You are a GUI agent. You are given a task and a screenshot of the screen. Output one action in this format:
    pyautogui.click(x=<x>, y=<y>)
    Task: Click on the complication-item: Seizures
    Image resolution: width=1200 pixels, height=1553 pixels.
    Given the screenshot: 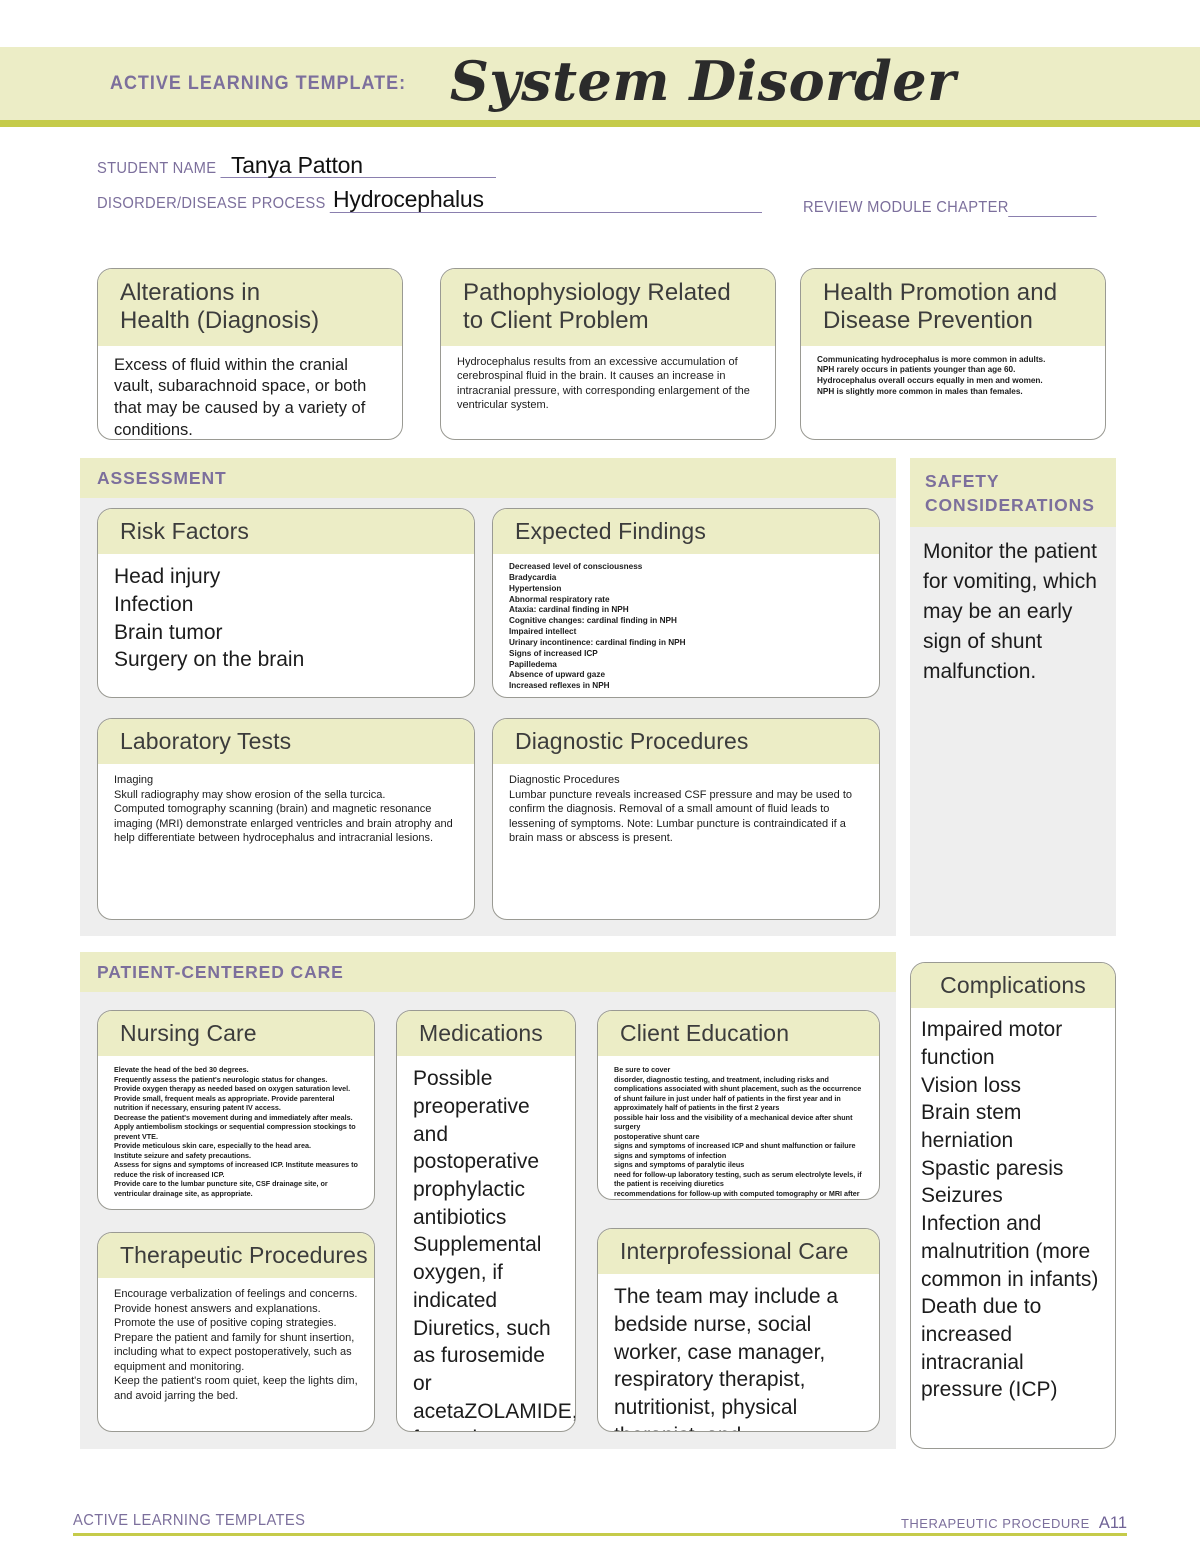 What is the action you would take?
    pyautogui.click(x=962, y=1196)
    